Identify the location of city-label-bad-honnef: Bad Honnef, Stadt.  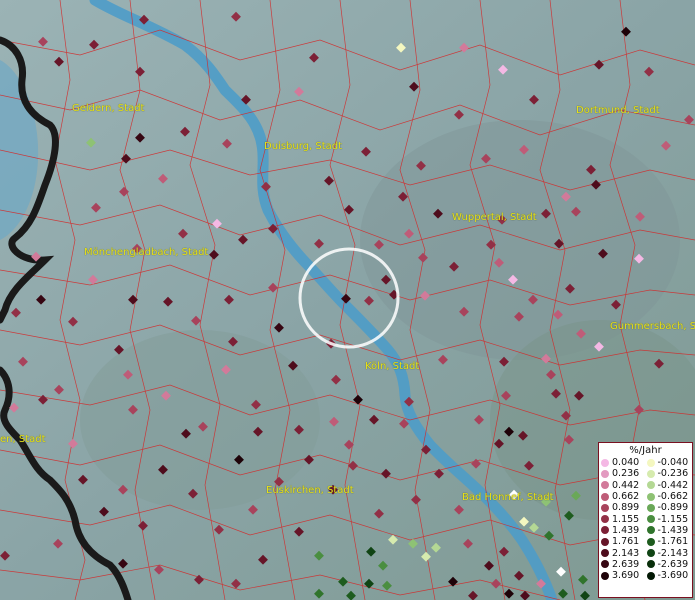
(508, 497).